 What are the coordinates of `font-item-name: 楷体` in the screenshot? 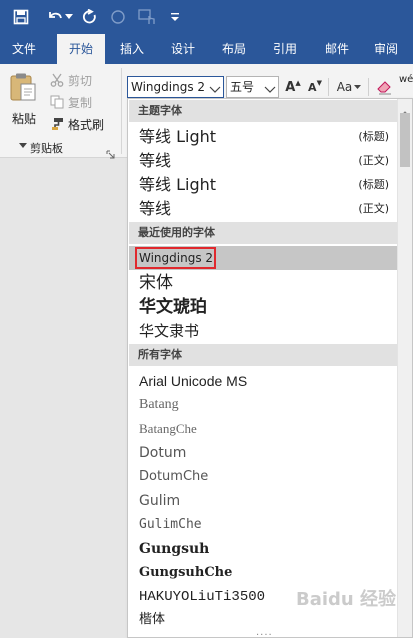 It's located at (152, 619).